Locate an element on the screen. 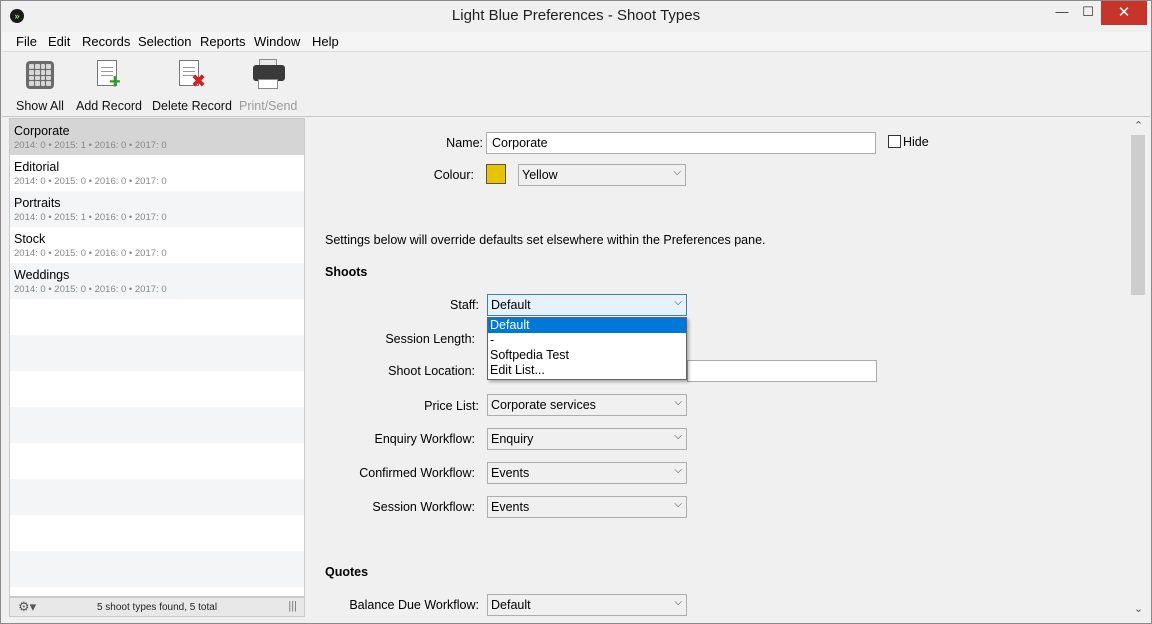 The image size is (1152, 624). record-count: 5 shoot types found, 5 total is located at coordinates (157, 607).